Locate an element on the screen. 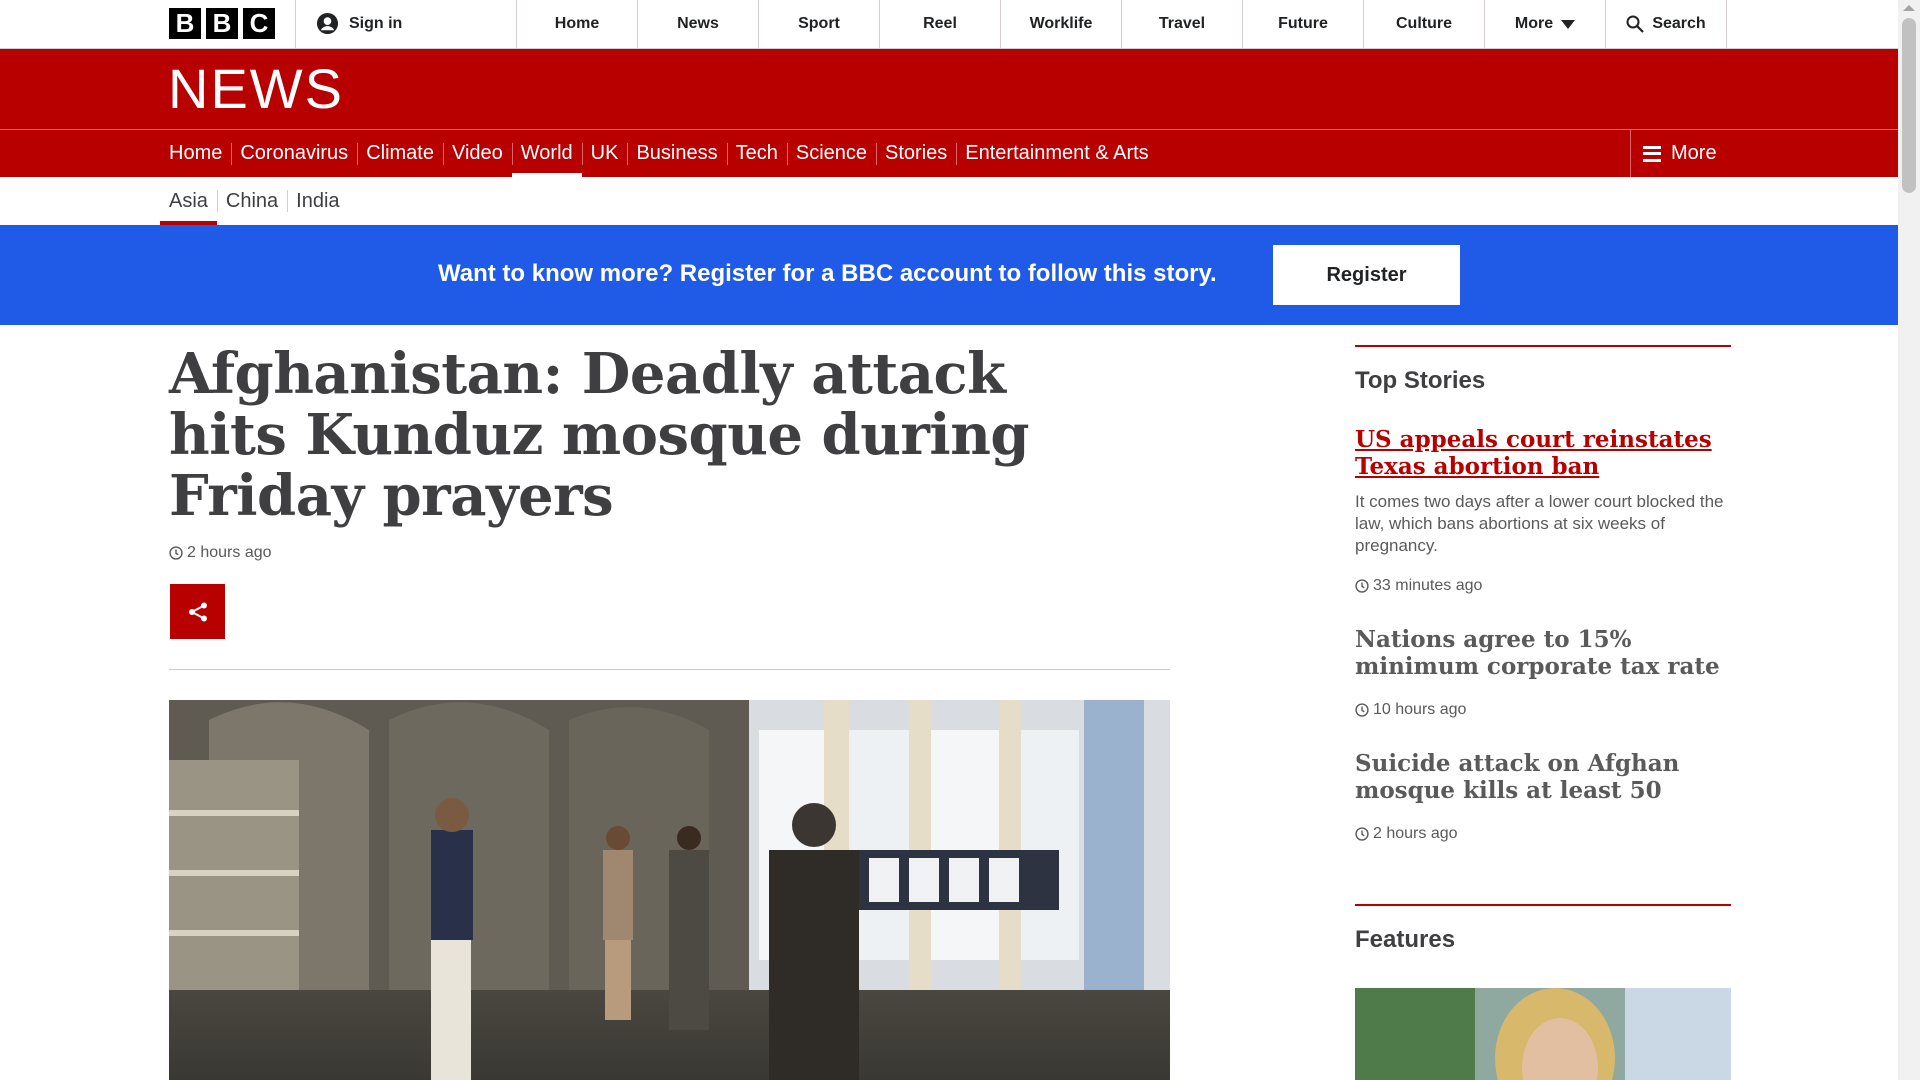 The height and width of the screenshot is (1080, 1920). news-nav-stories: Stories is located at coordinates (916, 153).